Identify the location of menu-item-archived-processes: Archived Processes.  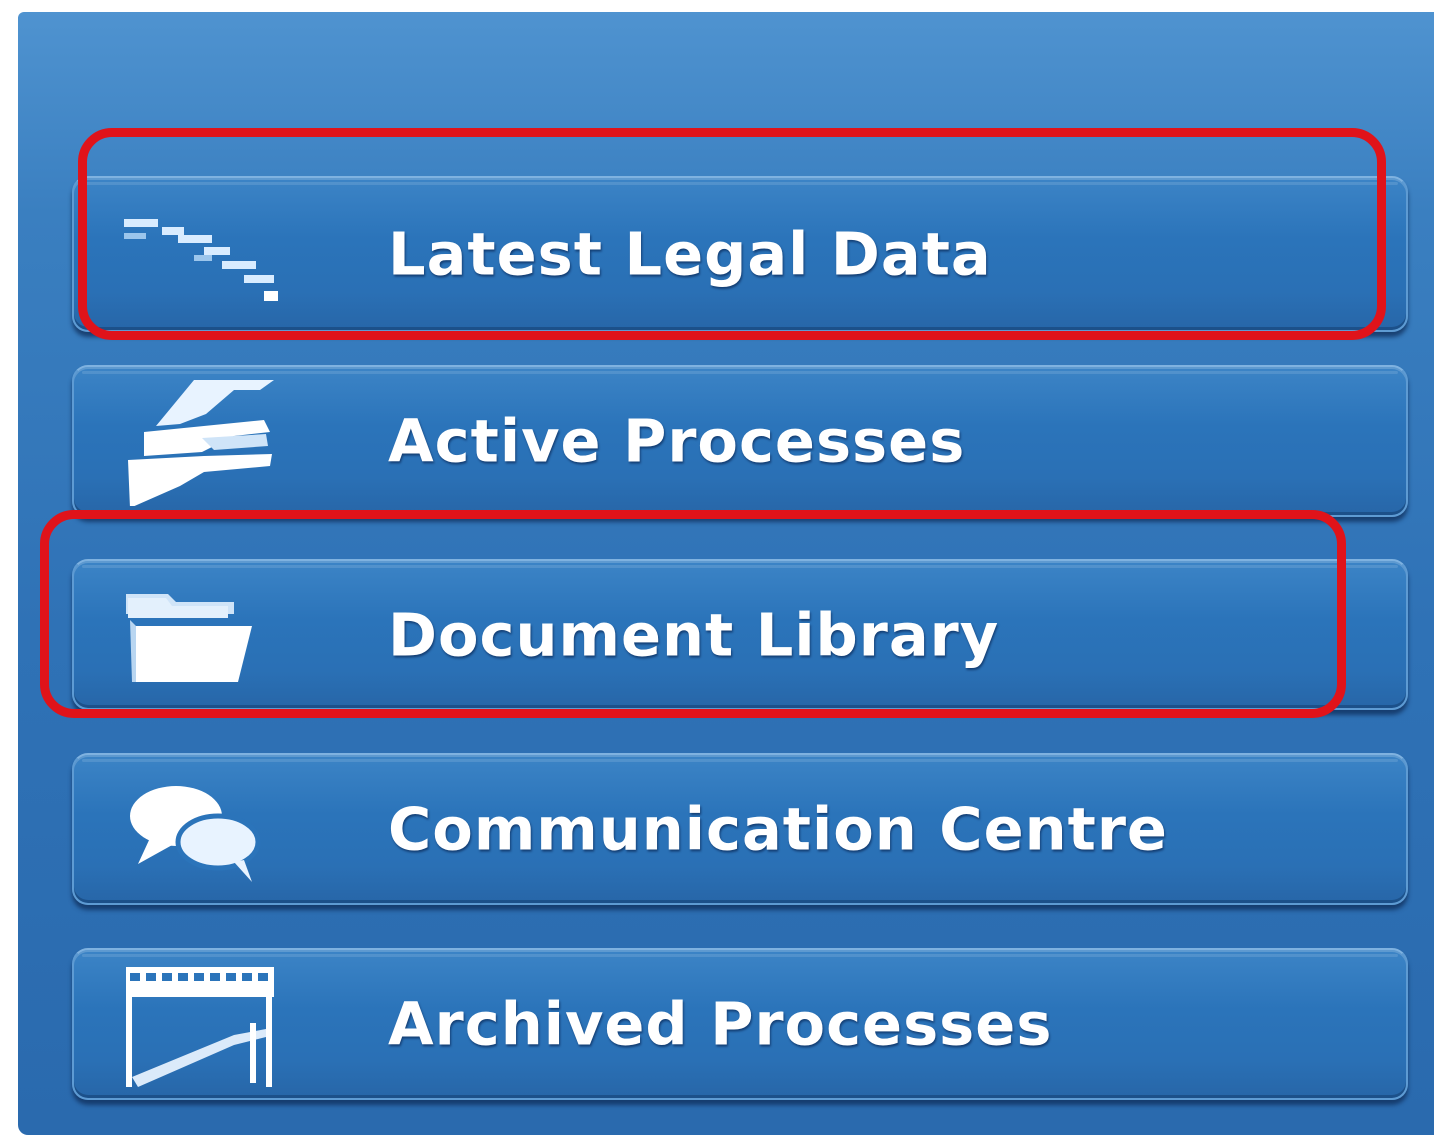
(740, 1024).